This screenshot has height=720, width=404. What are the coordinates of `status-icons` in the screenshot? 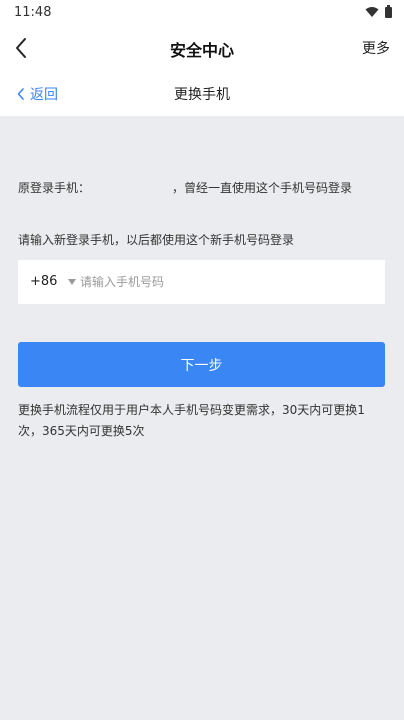 It's located at (378, 11).